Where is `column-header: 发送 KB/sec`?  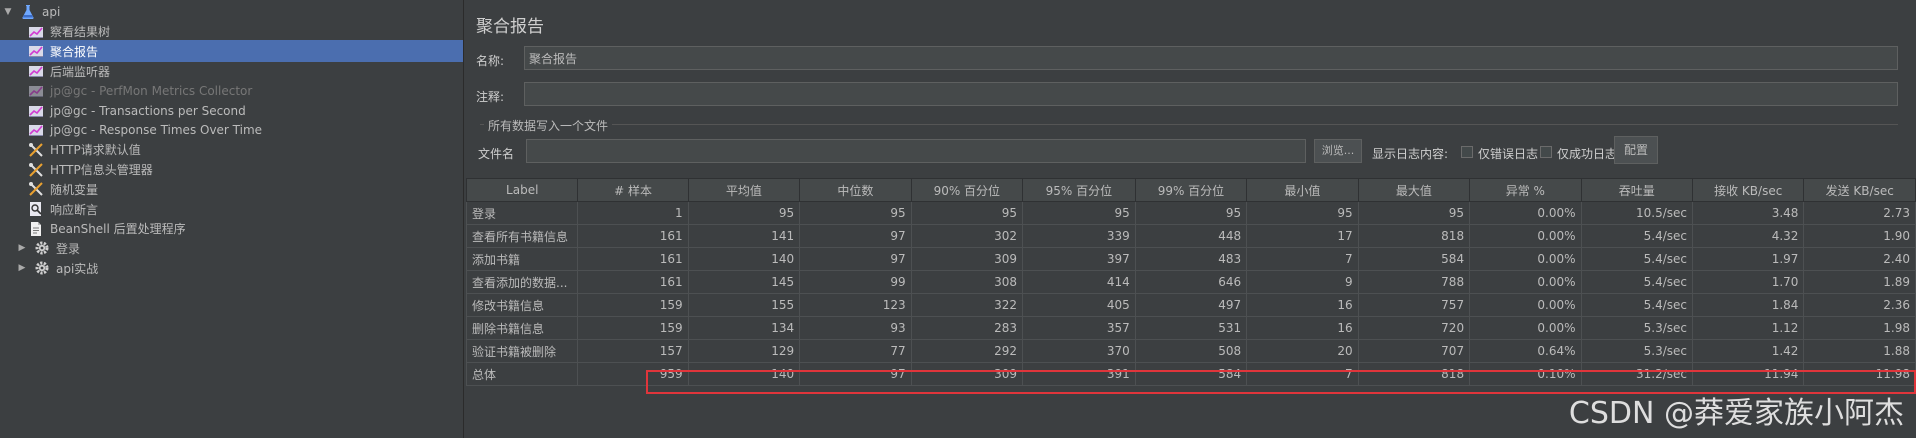 column-header: 发送 KB/sec is located at coordinates (1859, 190).